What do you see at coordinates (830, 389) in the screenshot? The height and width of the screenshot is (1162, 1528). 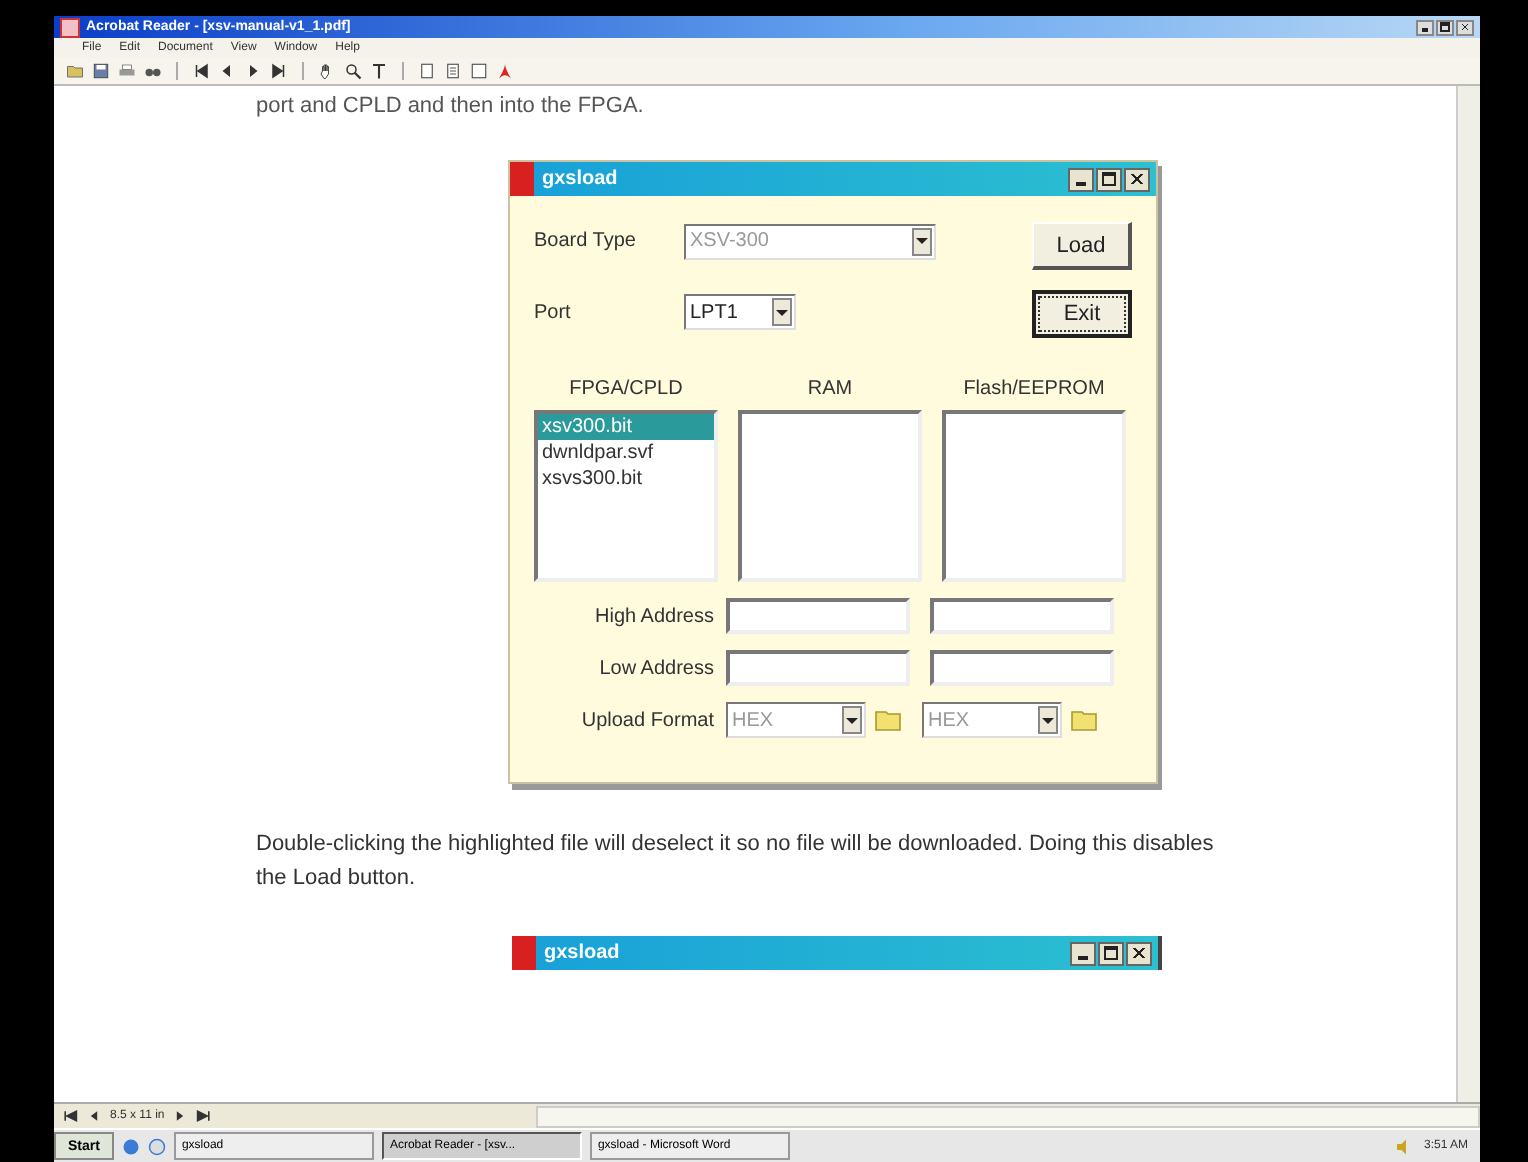 I see `column-heading: RAM` at bounding box center [830, 389].